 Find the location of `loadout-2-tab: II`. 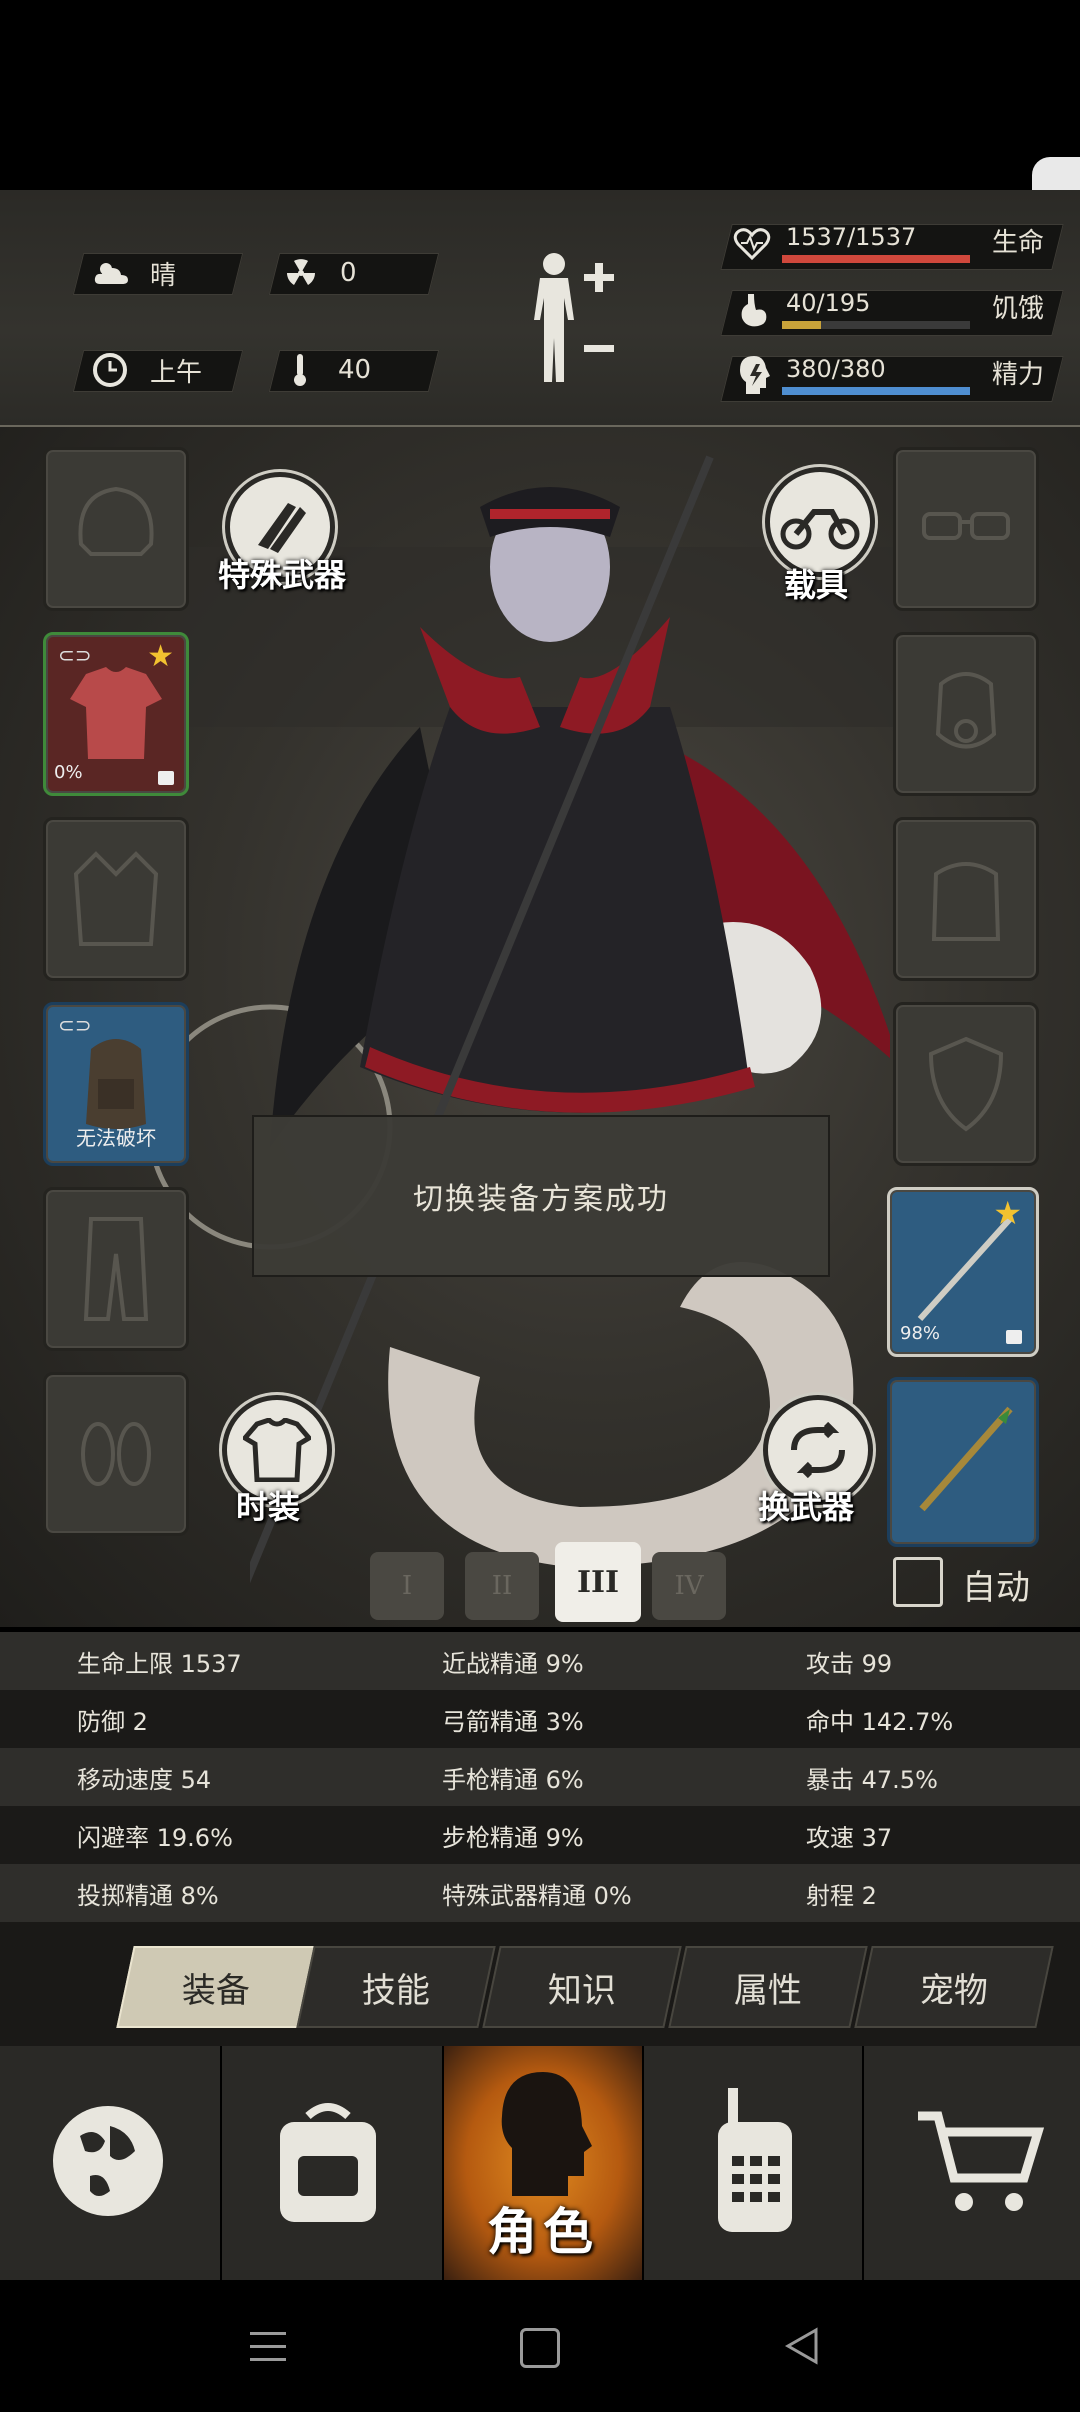

loadout-2-tab: II is located at coordinates (502, 1586).